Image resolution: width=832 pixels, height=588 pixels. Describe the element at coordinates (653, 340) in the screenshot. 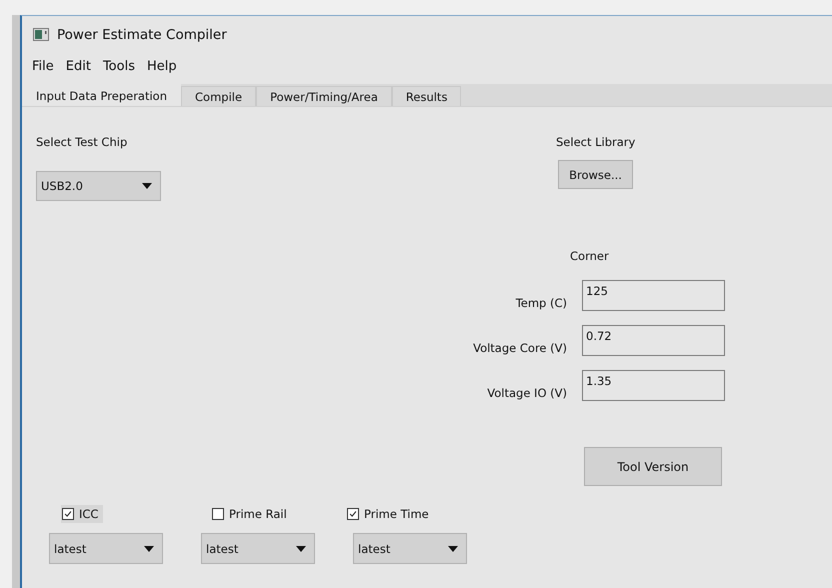

I see `input-field: 0.72` at that location.